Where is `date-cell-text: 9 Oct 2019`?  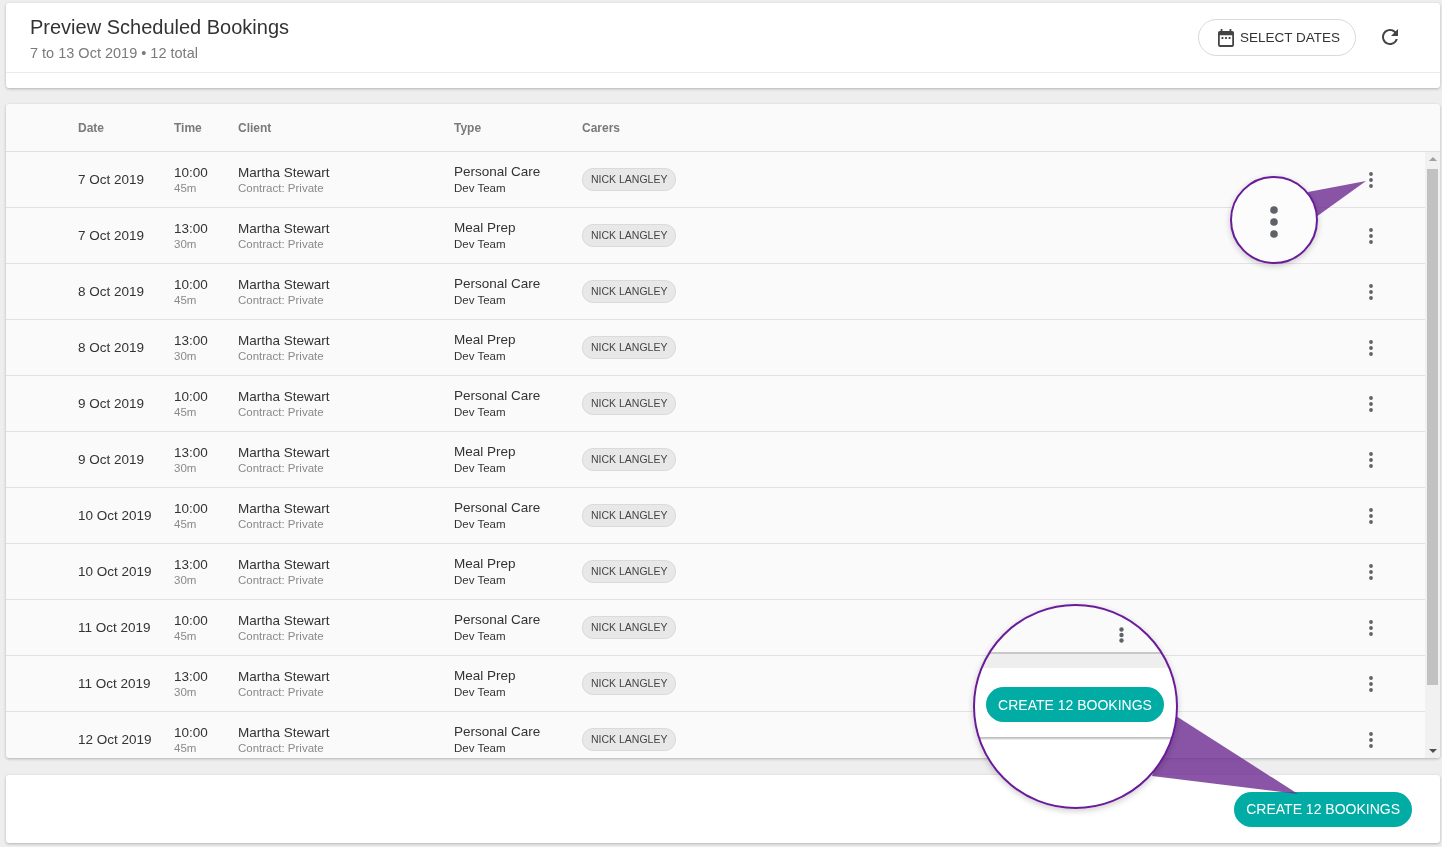 date-cell-text: 9 Oct 2019 is located at coordinates (112, 403).